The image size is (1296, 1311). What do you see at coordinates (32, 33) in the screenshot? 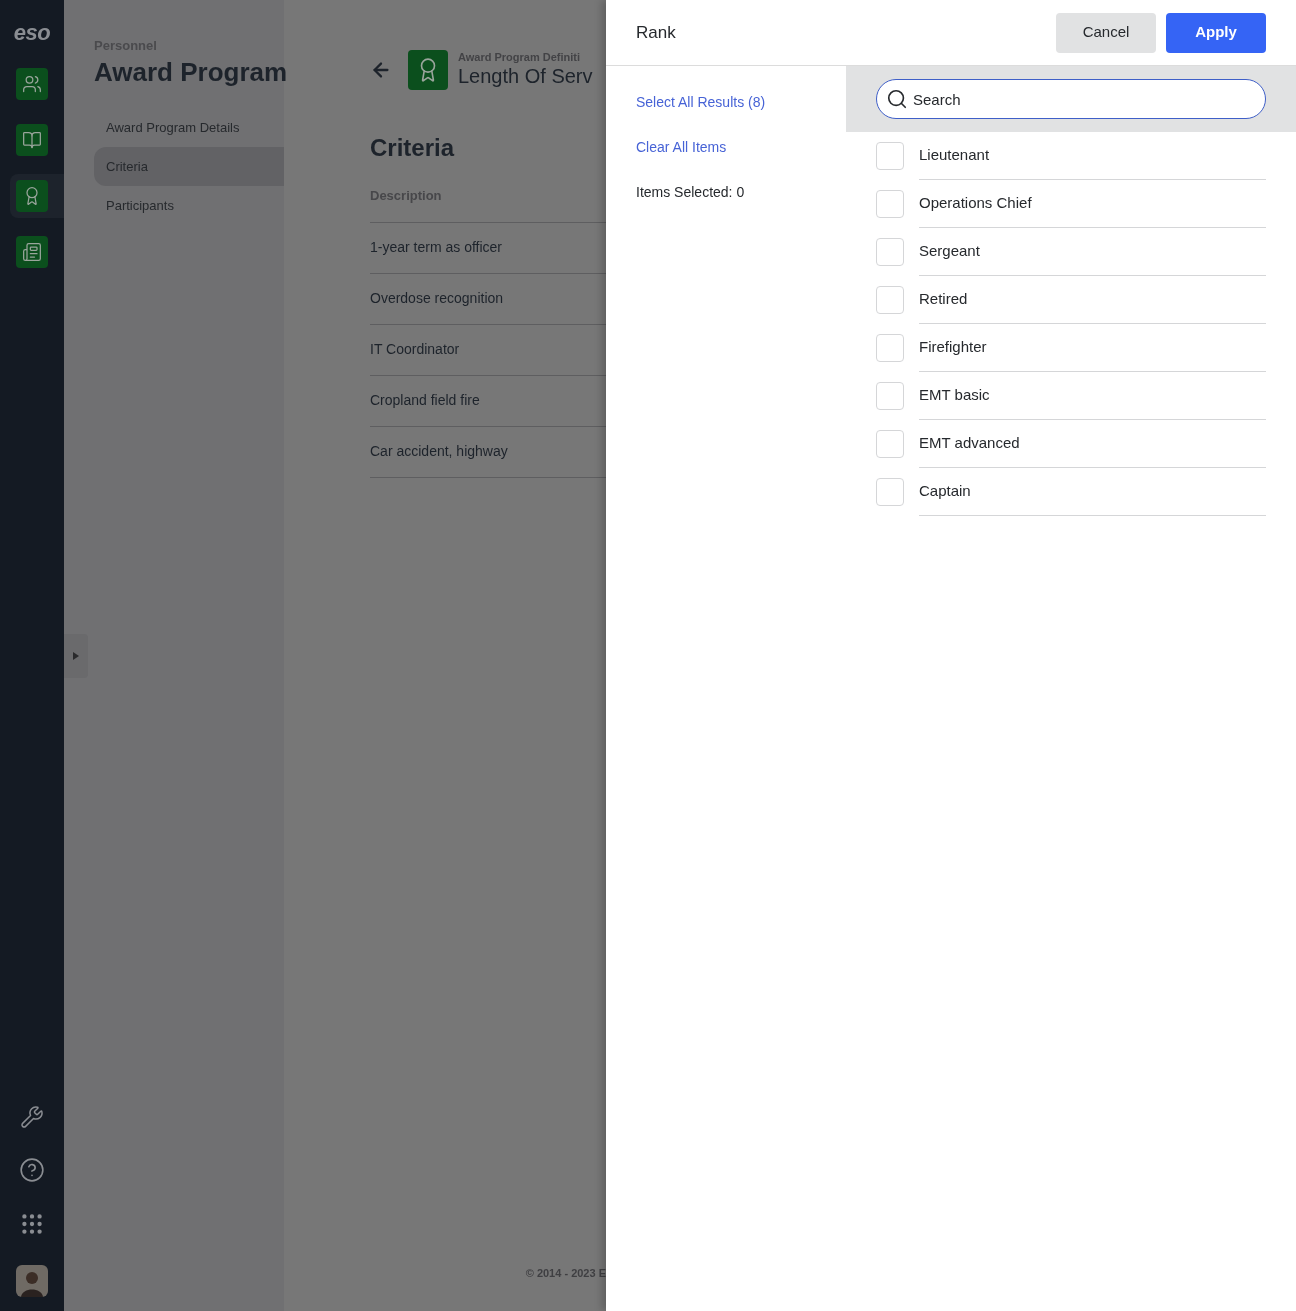
I see `logo: eso` at bounding box center [32, 33].